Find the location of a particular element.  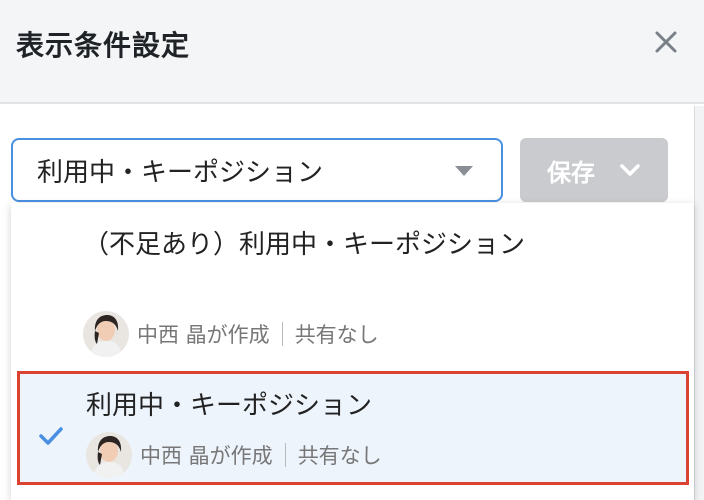

save-button: 保存 is located at coordinates (594, 170).